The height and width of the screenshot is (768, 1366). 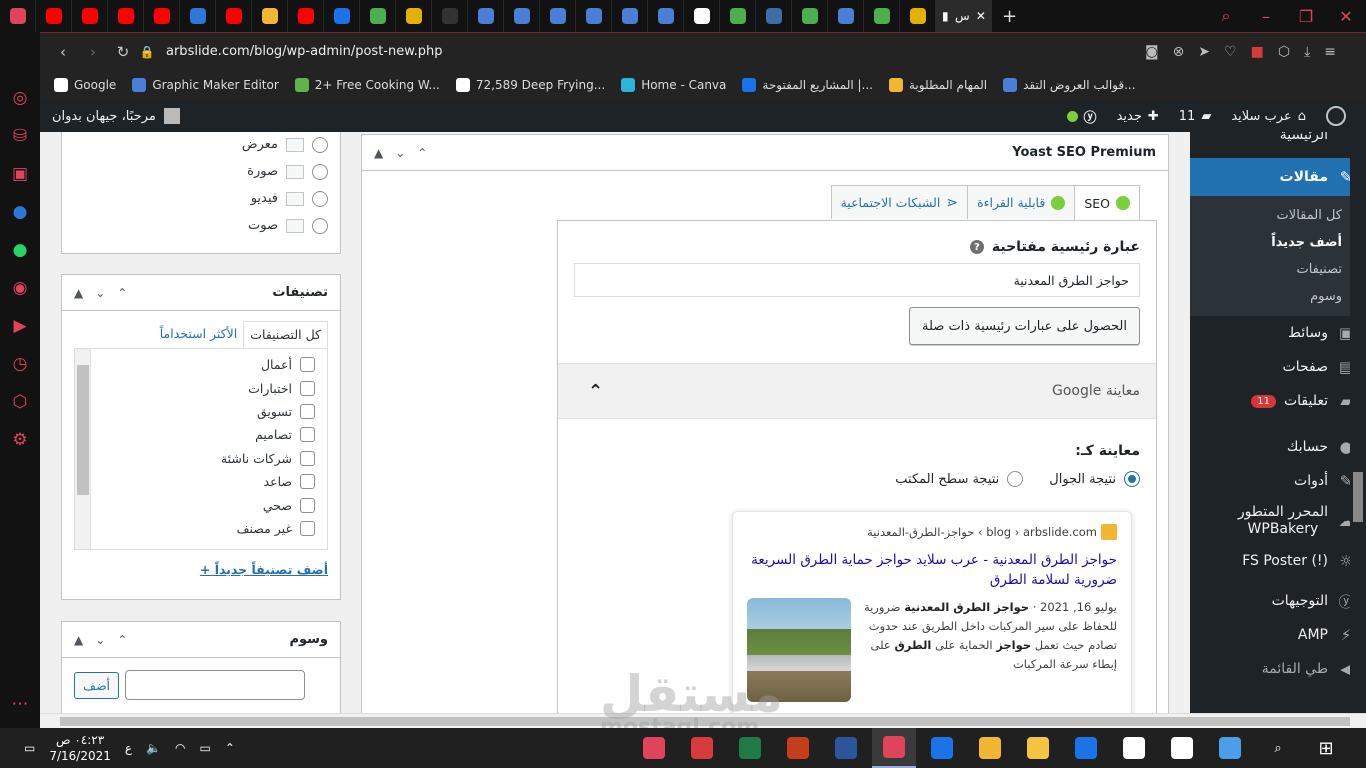 I want to click on collapse-menu-button: ◀ طي القائمة, so click(x=1278, y=669).